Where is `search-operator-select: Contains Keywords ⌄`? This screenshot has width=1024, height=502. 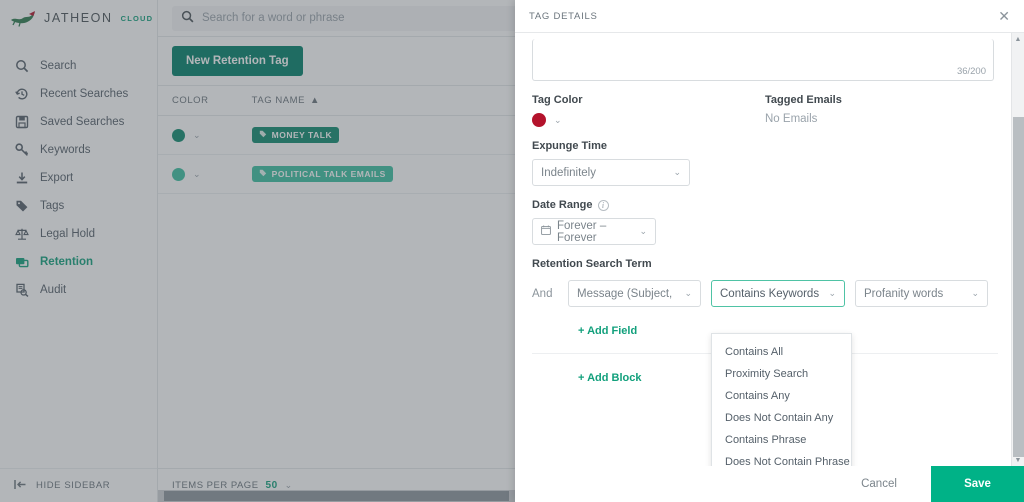
search-operator-select: Contains Keywords ⌄ is located at coordinates (778, 293).